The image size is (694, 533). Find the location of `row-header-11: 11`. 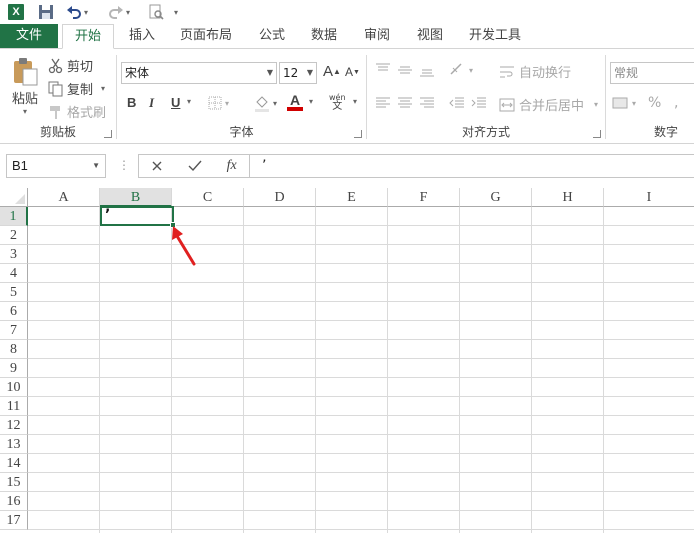

row-header-11: 11 is located at coordinates (14, 406).